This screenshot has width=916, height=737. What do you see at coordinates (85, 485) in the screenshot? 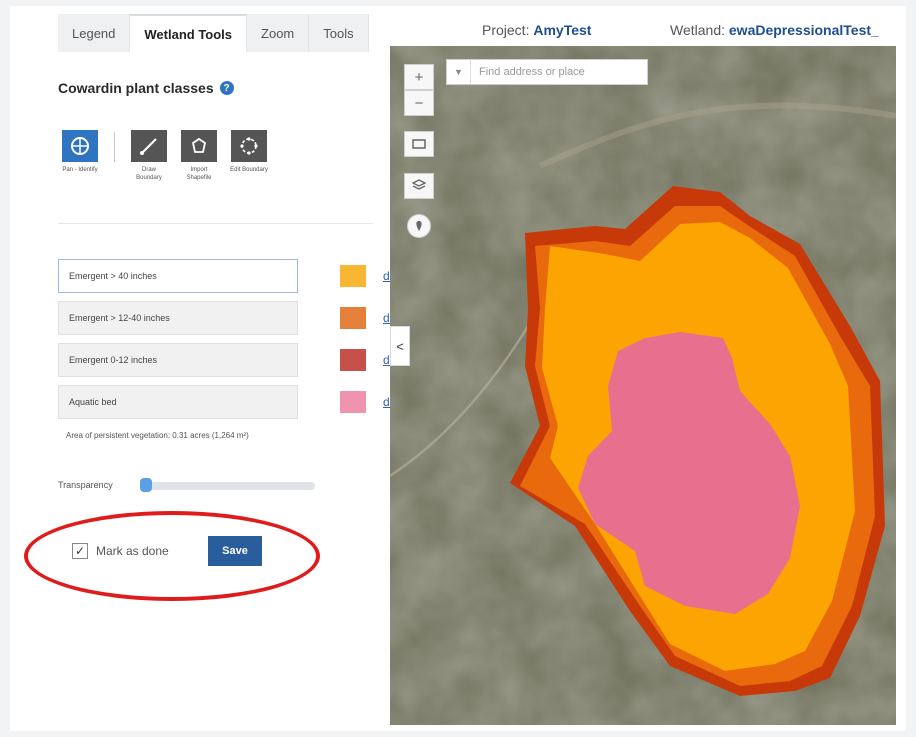
I see `transparency-label: Transparency` at bounding box center [85, 485].